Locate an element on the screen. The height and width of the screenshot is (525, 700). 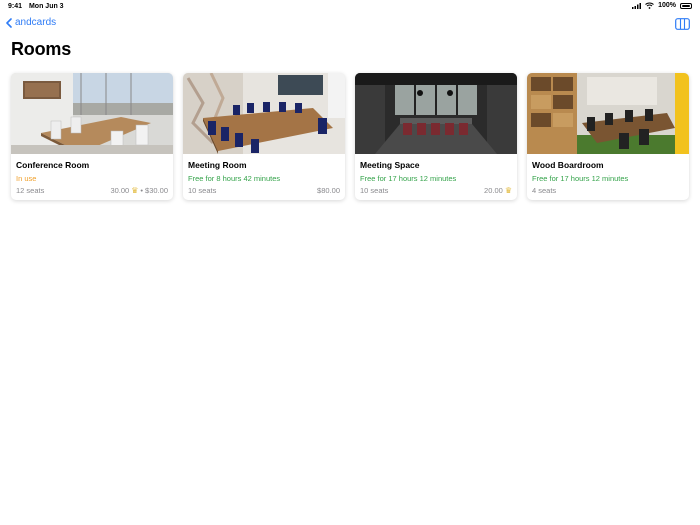
back-button: andcards is located at coordinates (31, 22).